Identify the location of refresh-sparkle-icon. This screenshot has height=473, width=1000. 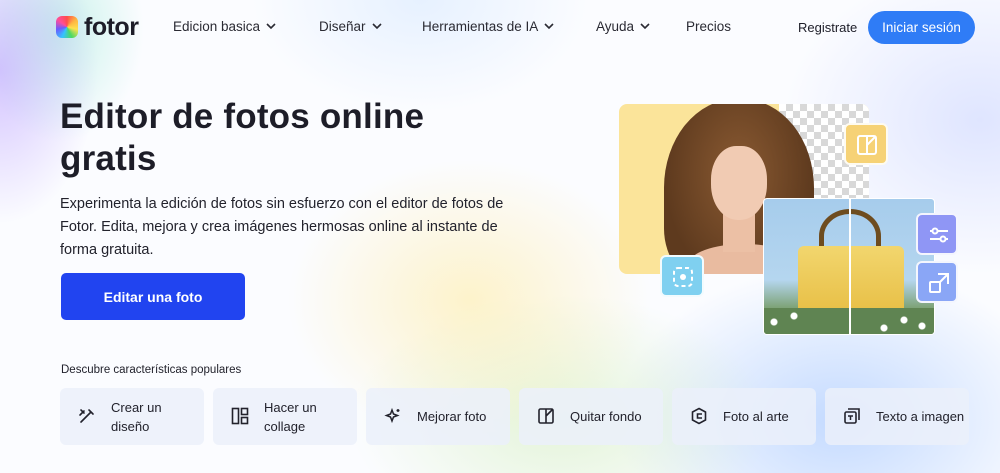
(683, 277).